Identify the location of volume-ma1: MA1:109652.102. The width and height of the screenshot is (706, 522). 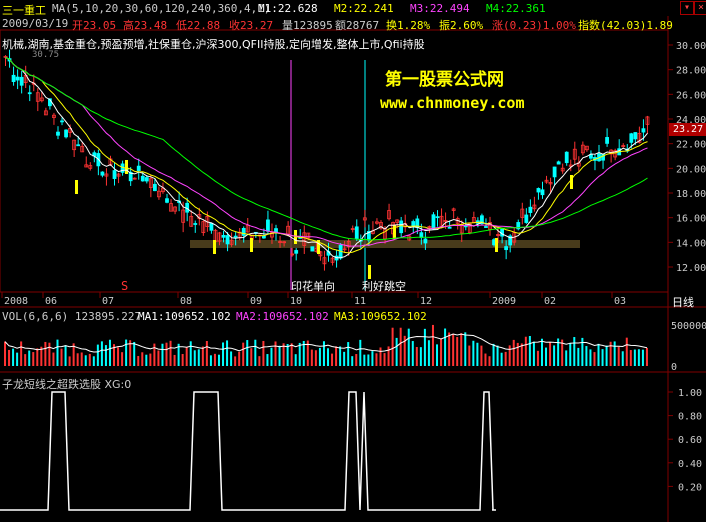
(184, 316).